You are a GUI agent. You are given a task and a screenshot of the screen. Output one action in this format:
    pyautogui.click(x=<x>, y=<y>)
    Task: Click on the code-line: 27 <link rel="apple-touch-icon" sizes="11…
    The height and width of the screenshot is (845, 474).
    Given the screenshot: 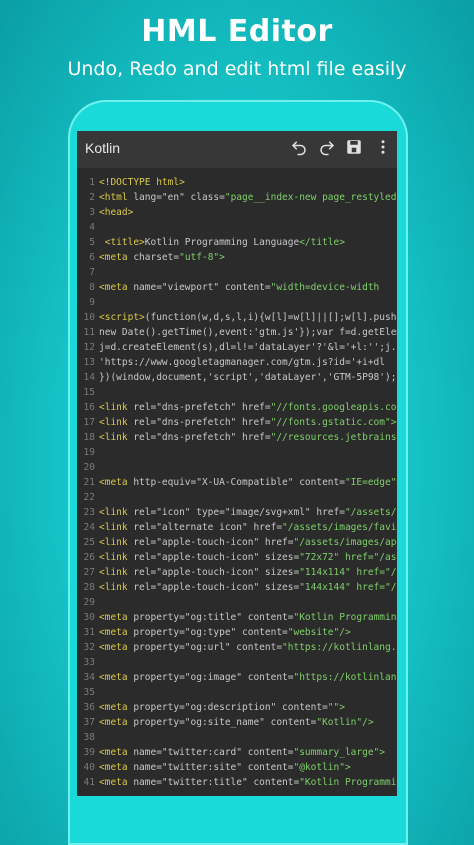 What is the action you would take?
    pyautogui.click(x=237, y=572)
    